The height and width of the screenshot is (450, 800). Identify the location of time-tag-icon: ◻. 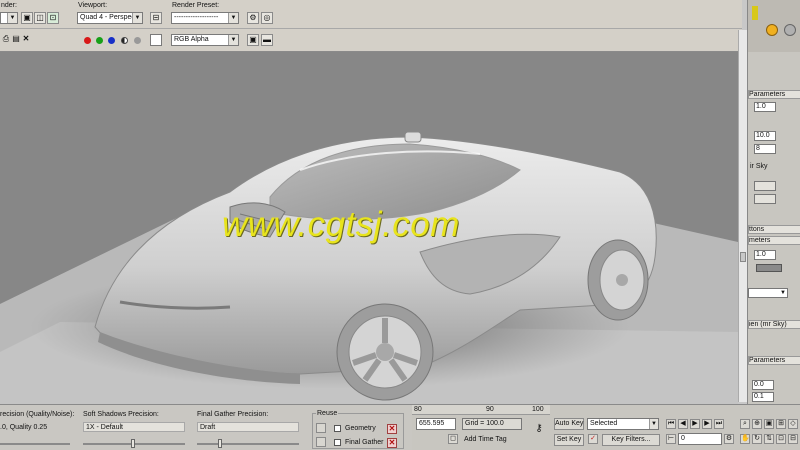
(453, 439).